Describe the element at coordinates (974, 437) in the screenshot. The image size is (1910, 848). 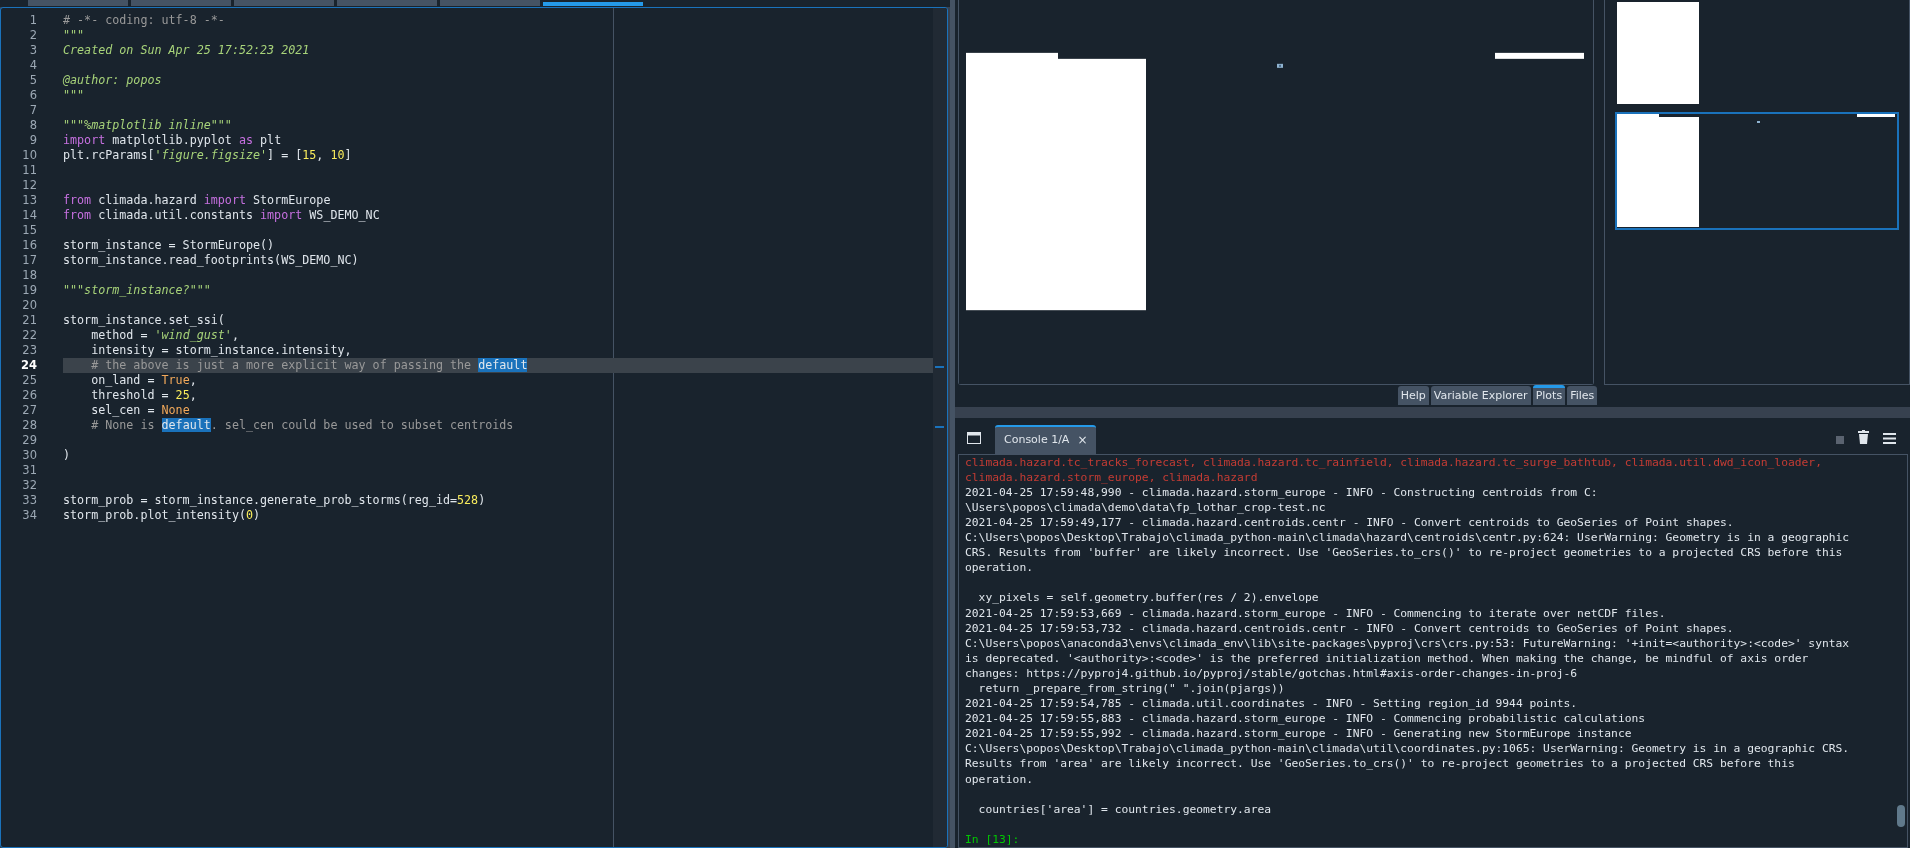
I see `window-icon` at that location.